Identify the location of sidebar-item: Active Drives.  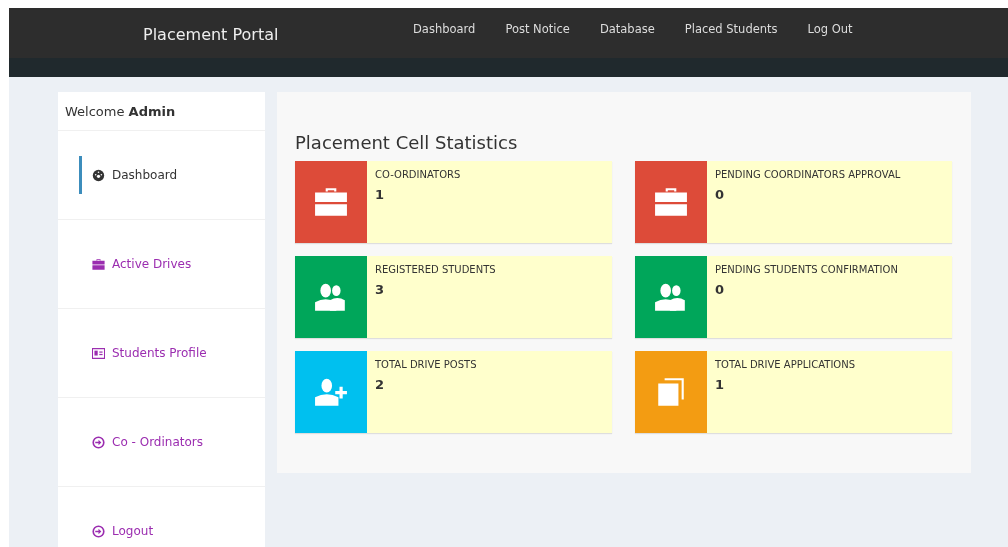
(135, 264).